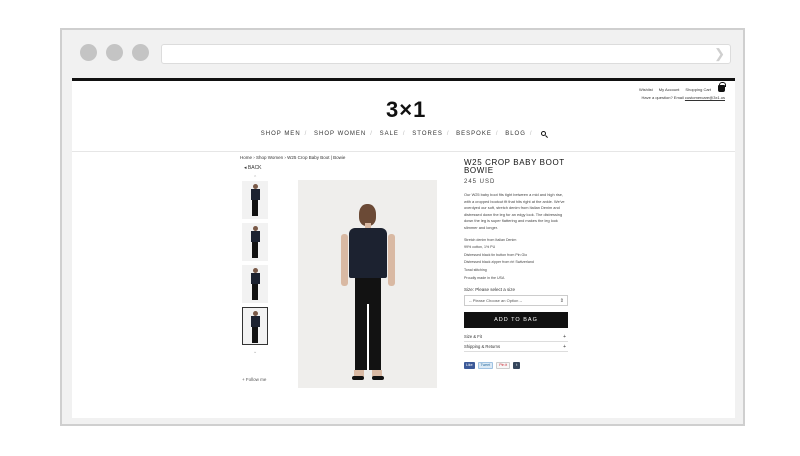  Describe the element at coordinates (389, 134) in the screenshot. I see `nav-sale: SALE` at that location.